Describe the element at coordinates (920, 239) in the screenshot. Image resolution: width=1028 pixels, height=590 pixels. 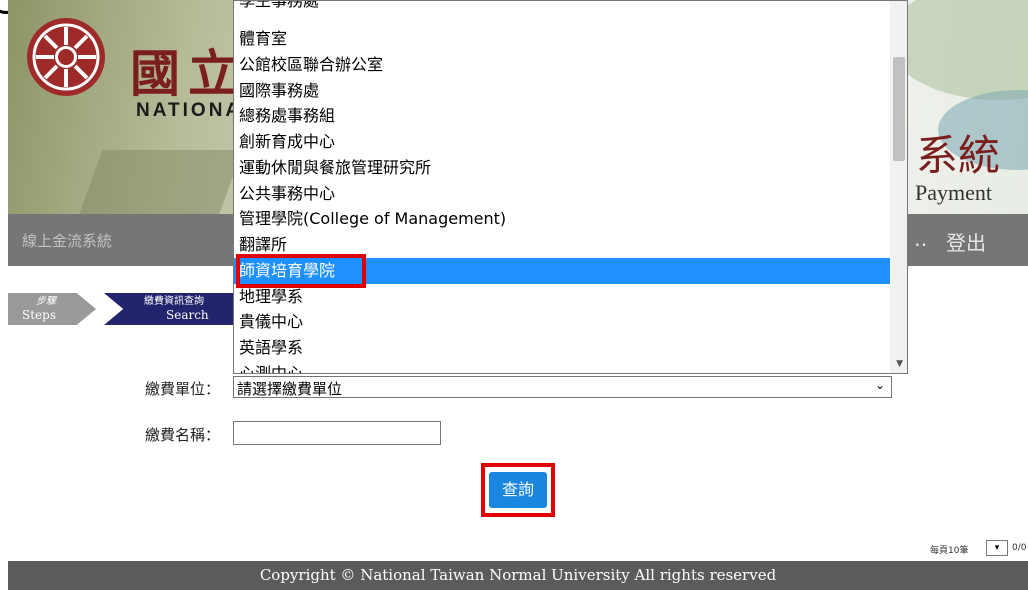
I see `nav-extra-item: ‥` at that location.